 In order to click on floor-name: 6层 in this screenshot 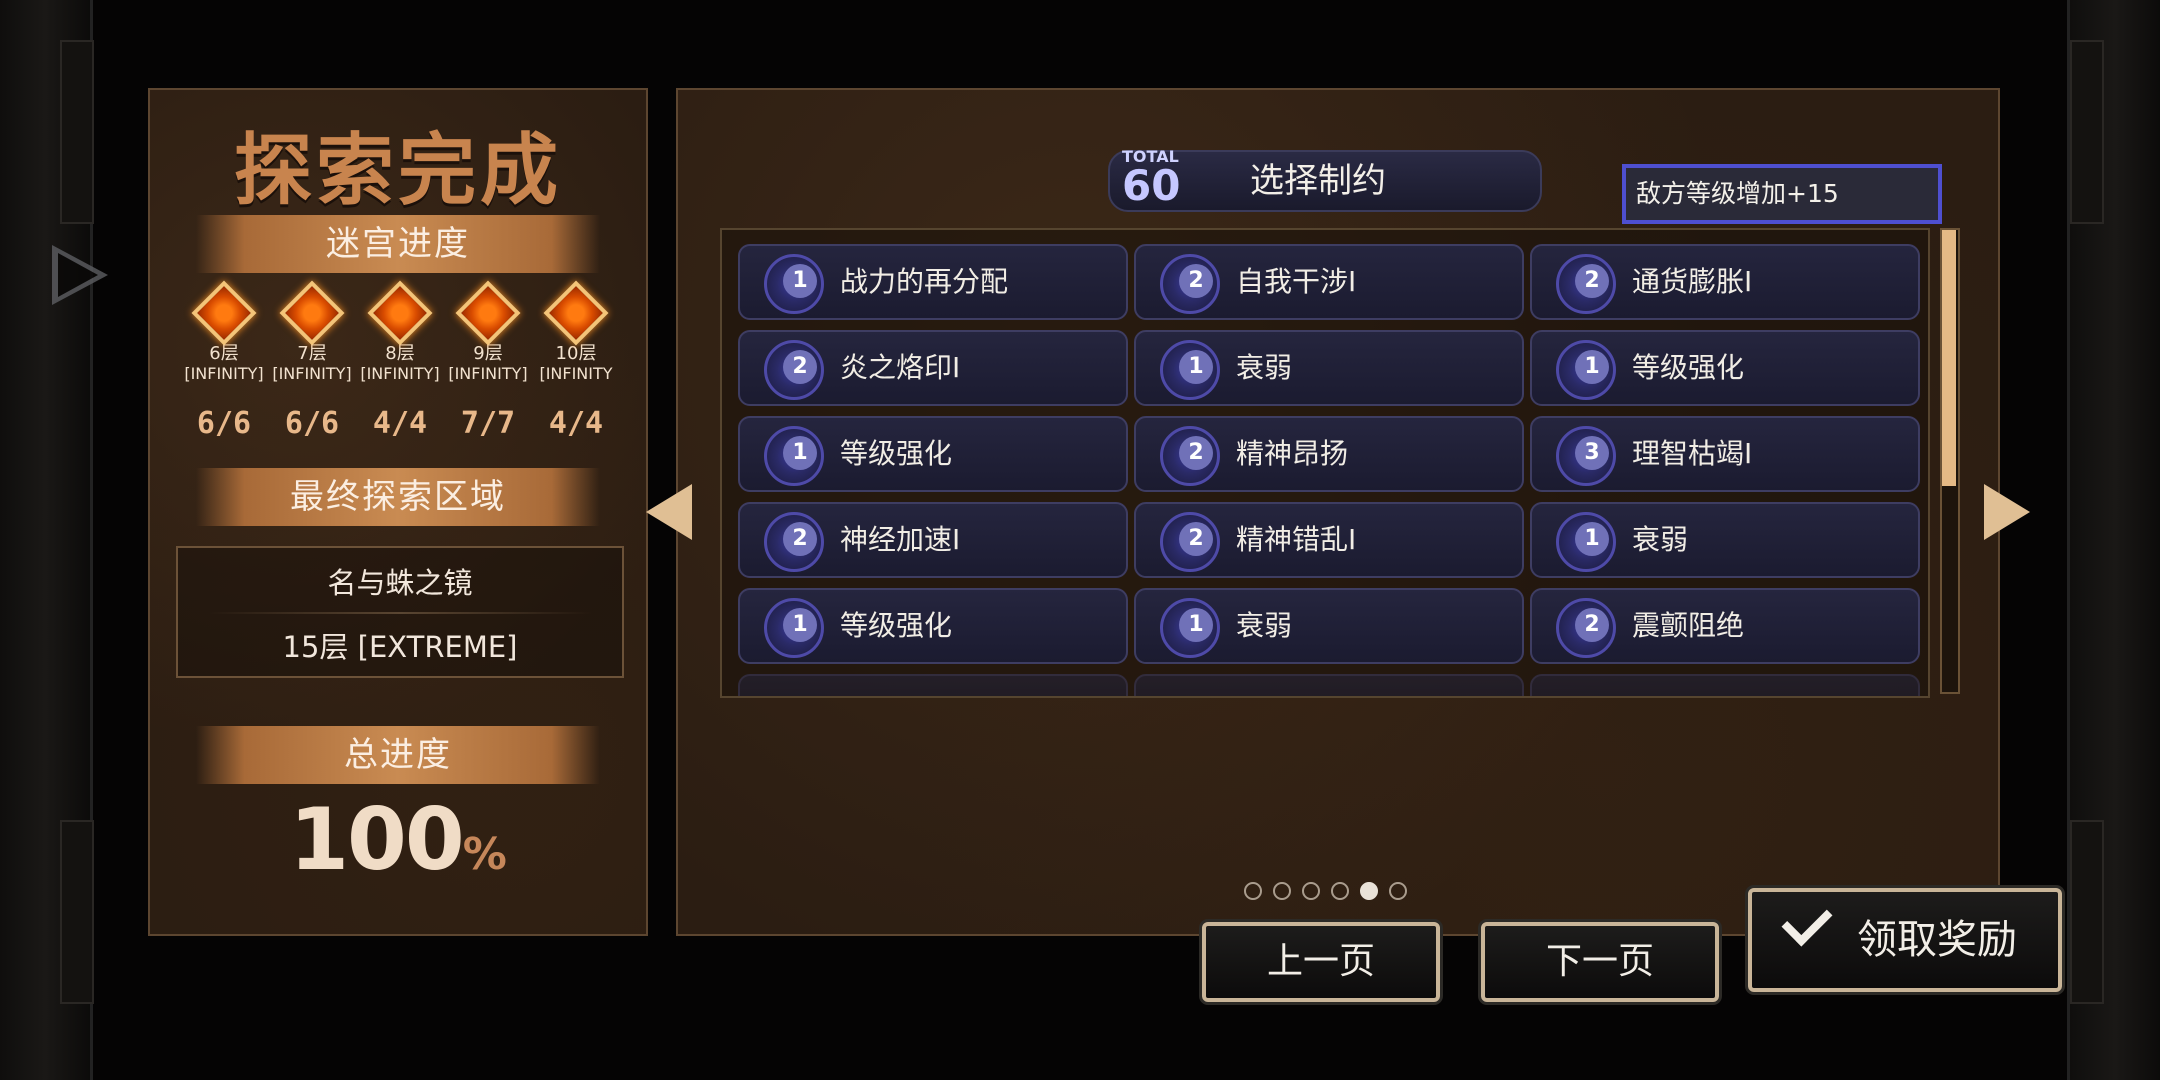, I will do `click(224, 353)`.